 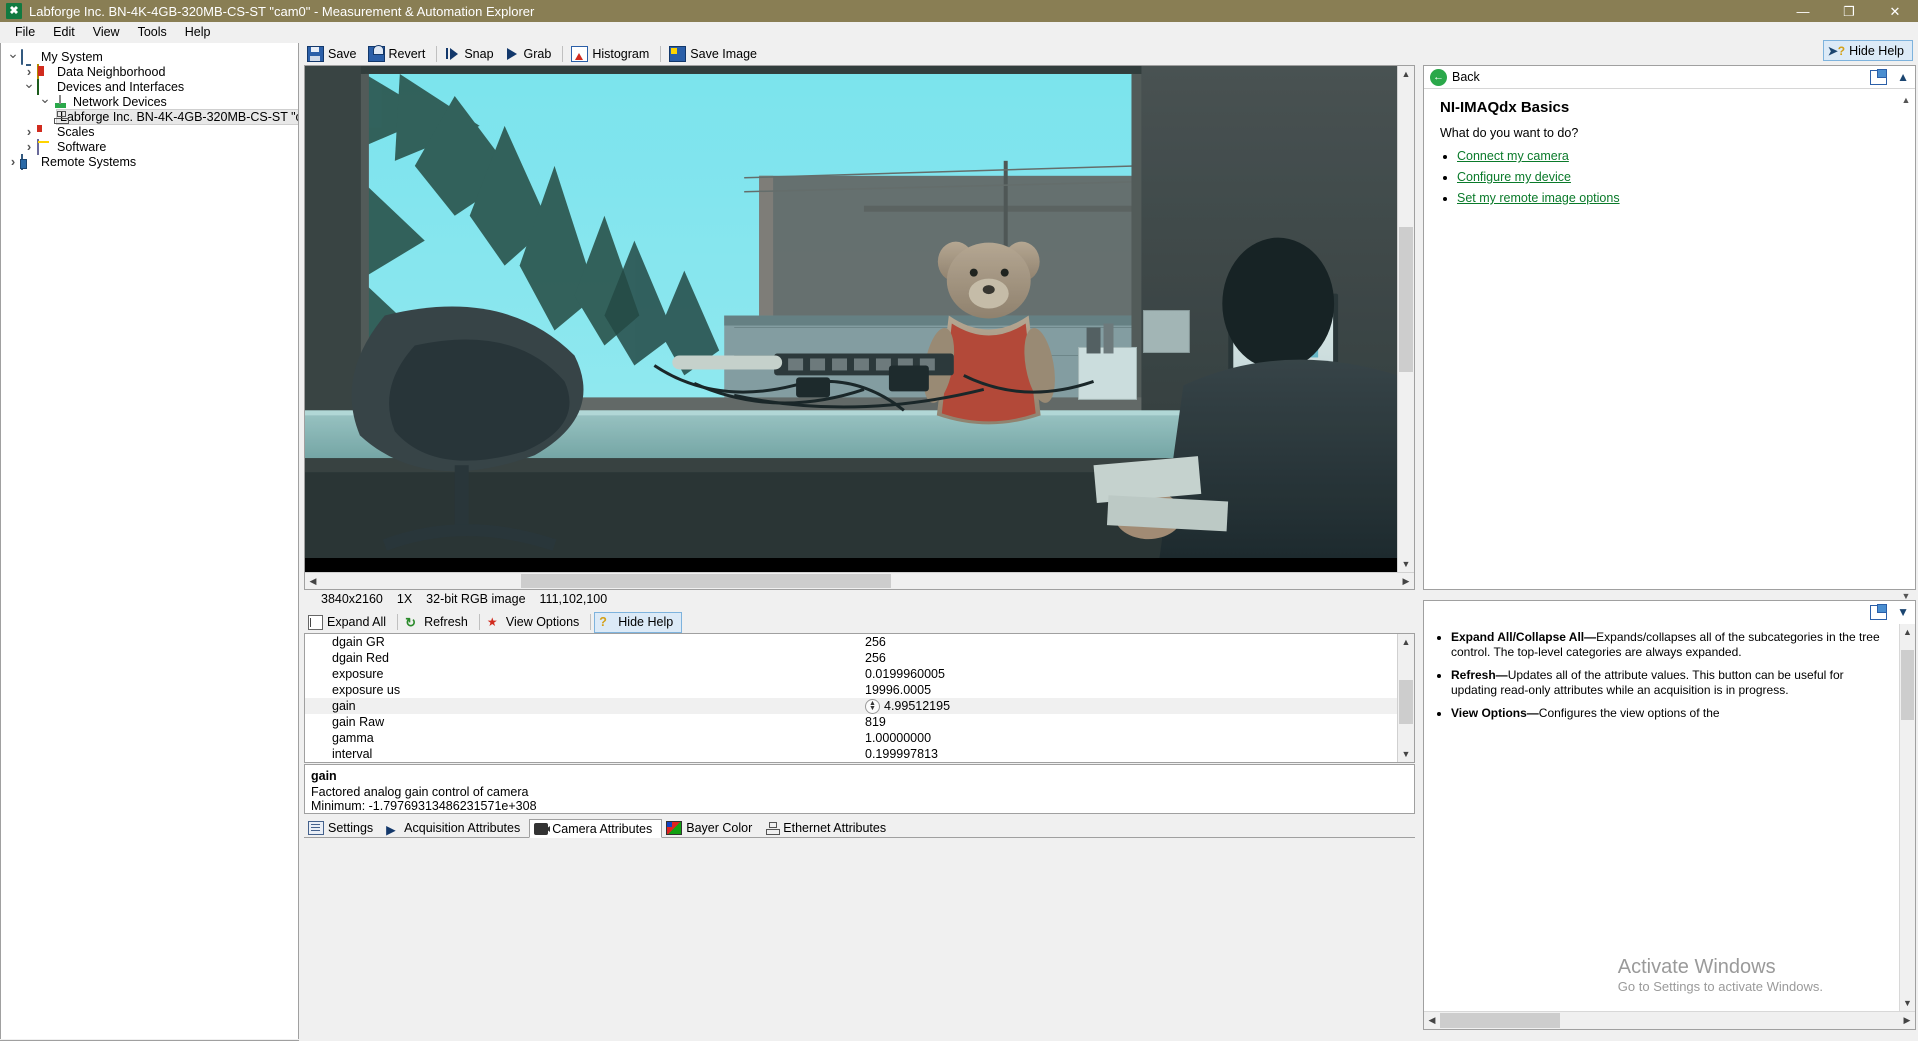 I want to click on link-set-remote-image-options: Set my remote image options, so click(x=1538, y=198).